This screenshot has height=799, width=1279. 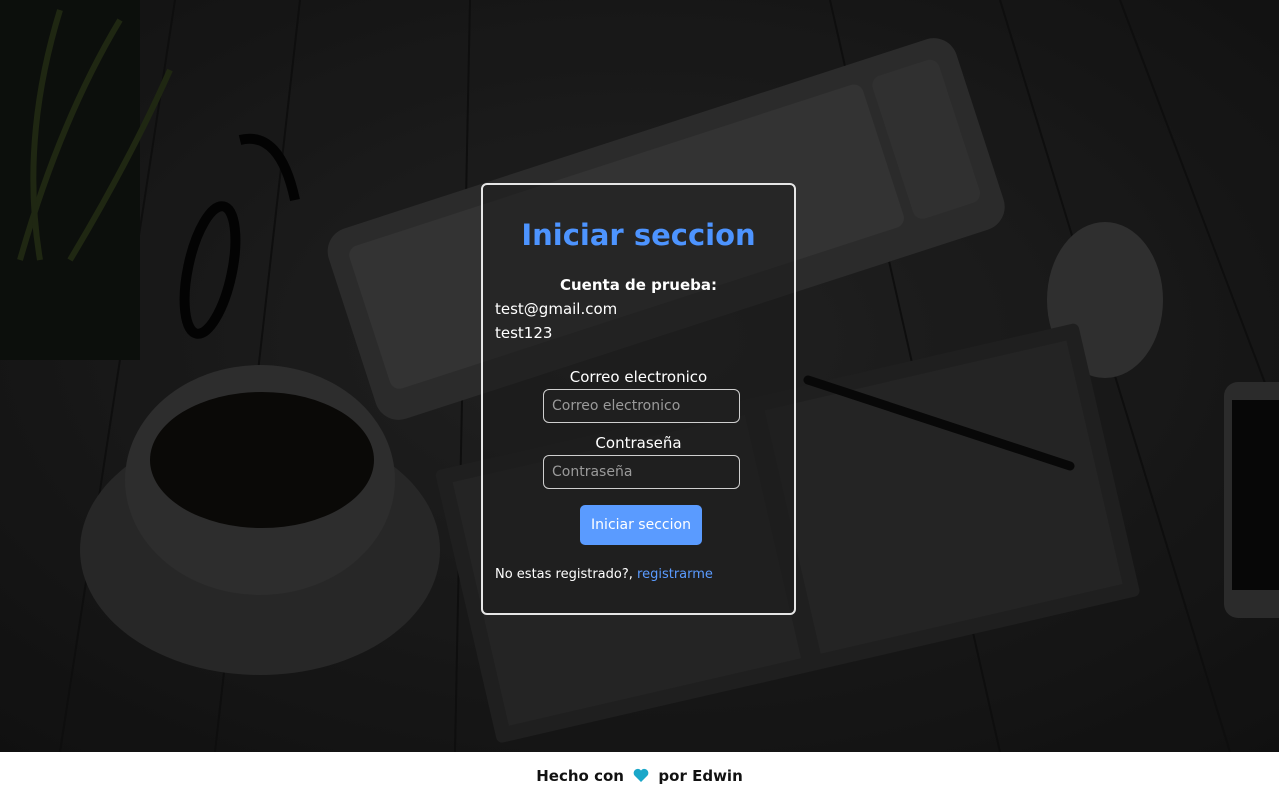 I want to click on test-account-heading: Cuenta de prueba:, so click(x=638, y=285).